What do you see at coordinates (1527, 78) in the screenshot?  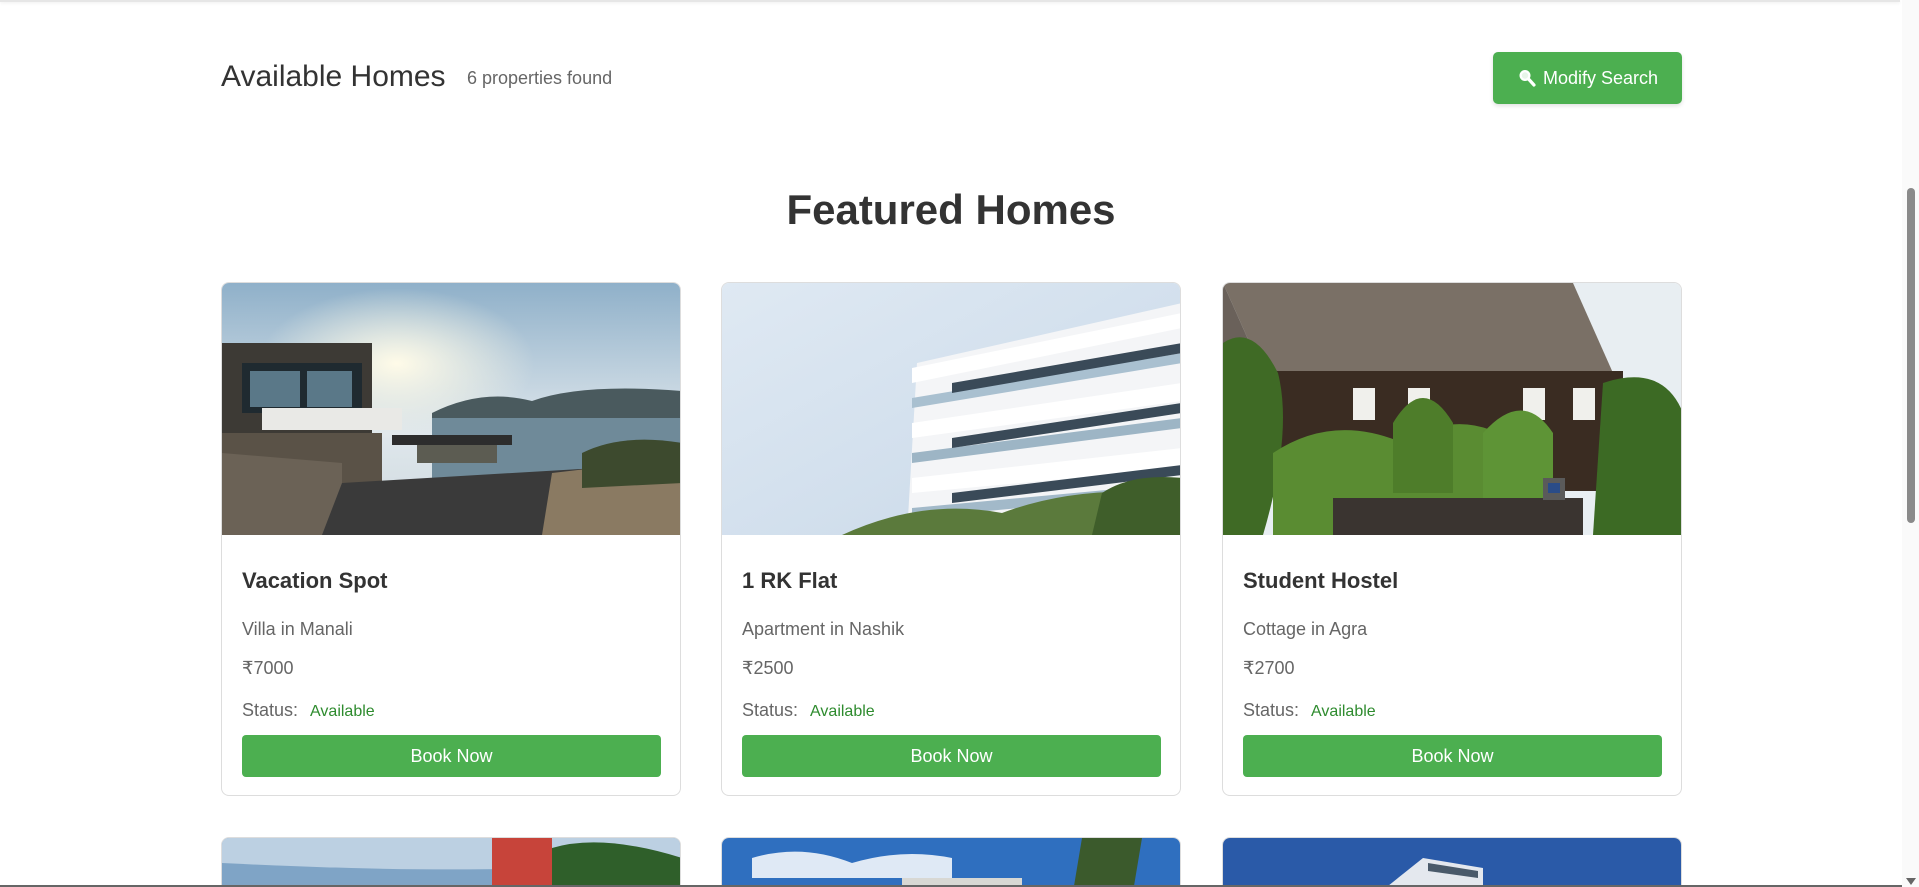 I see `search-icon` at bounding box center [1527, 78].